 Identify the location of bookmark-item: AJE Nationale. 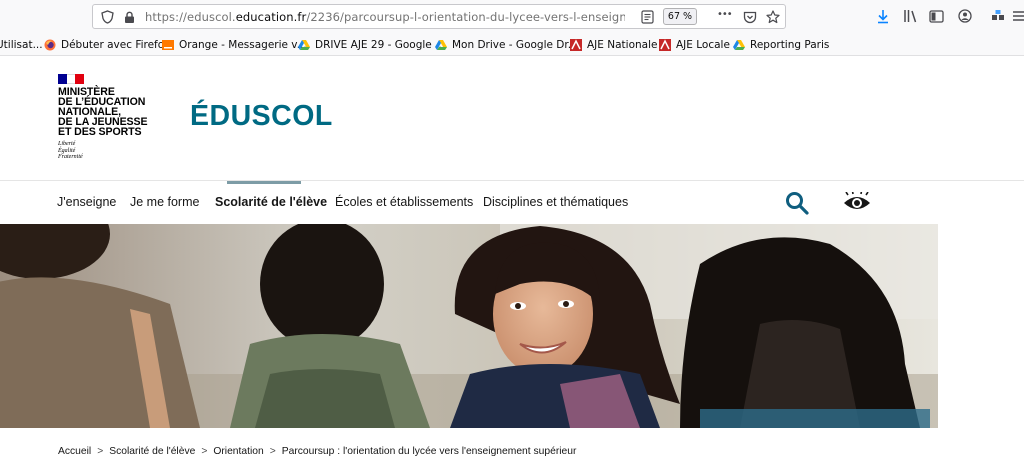
(613, 44).